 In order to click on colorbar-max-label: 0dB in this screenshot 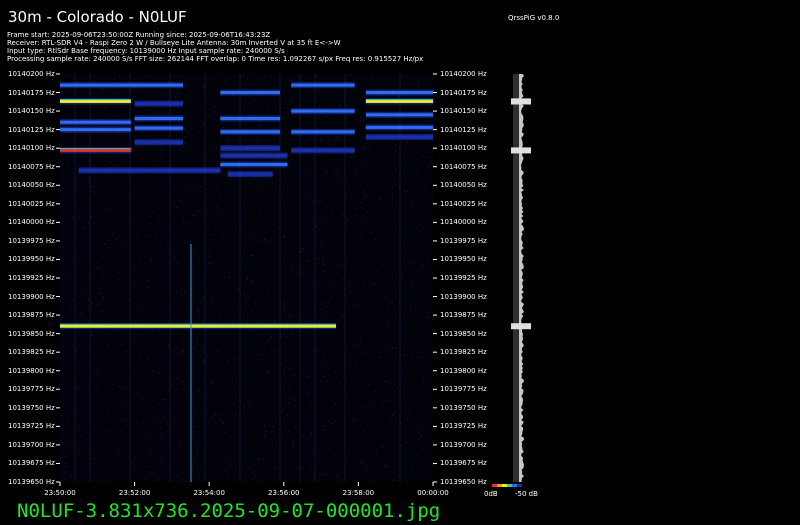, I will do `click(491, 494)`.